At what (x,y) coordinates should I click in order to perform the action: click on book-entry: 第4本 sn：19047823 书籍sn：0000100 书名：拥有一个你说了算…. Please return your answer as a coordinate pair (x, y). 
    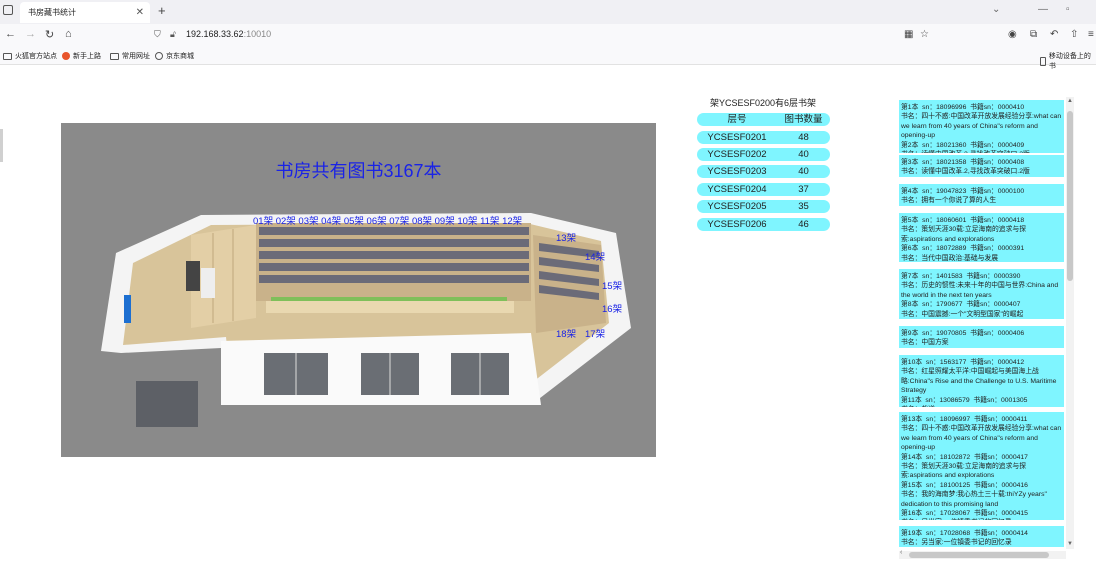
    Looking at the image, I should click on (981, 195).